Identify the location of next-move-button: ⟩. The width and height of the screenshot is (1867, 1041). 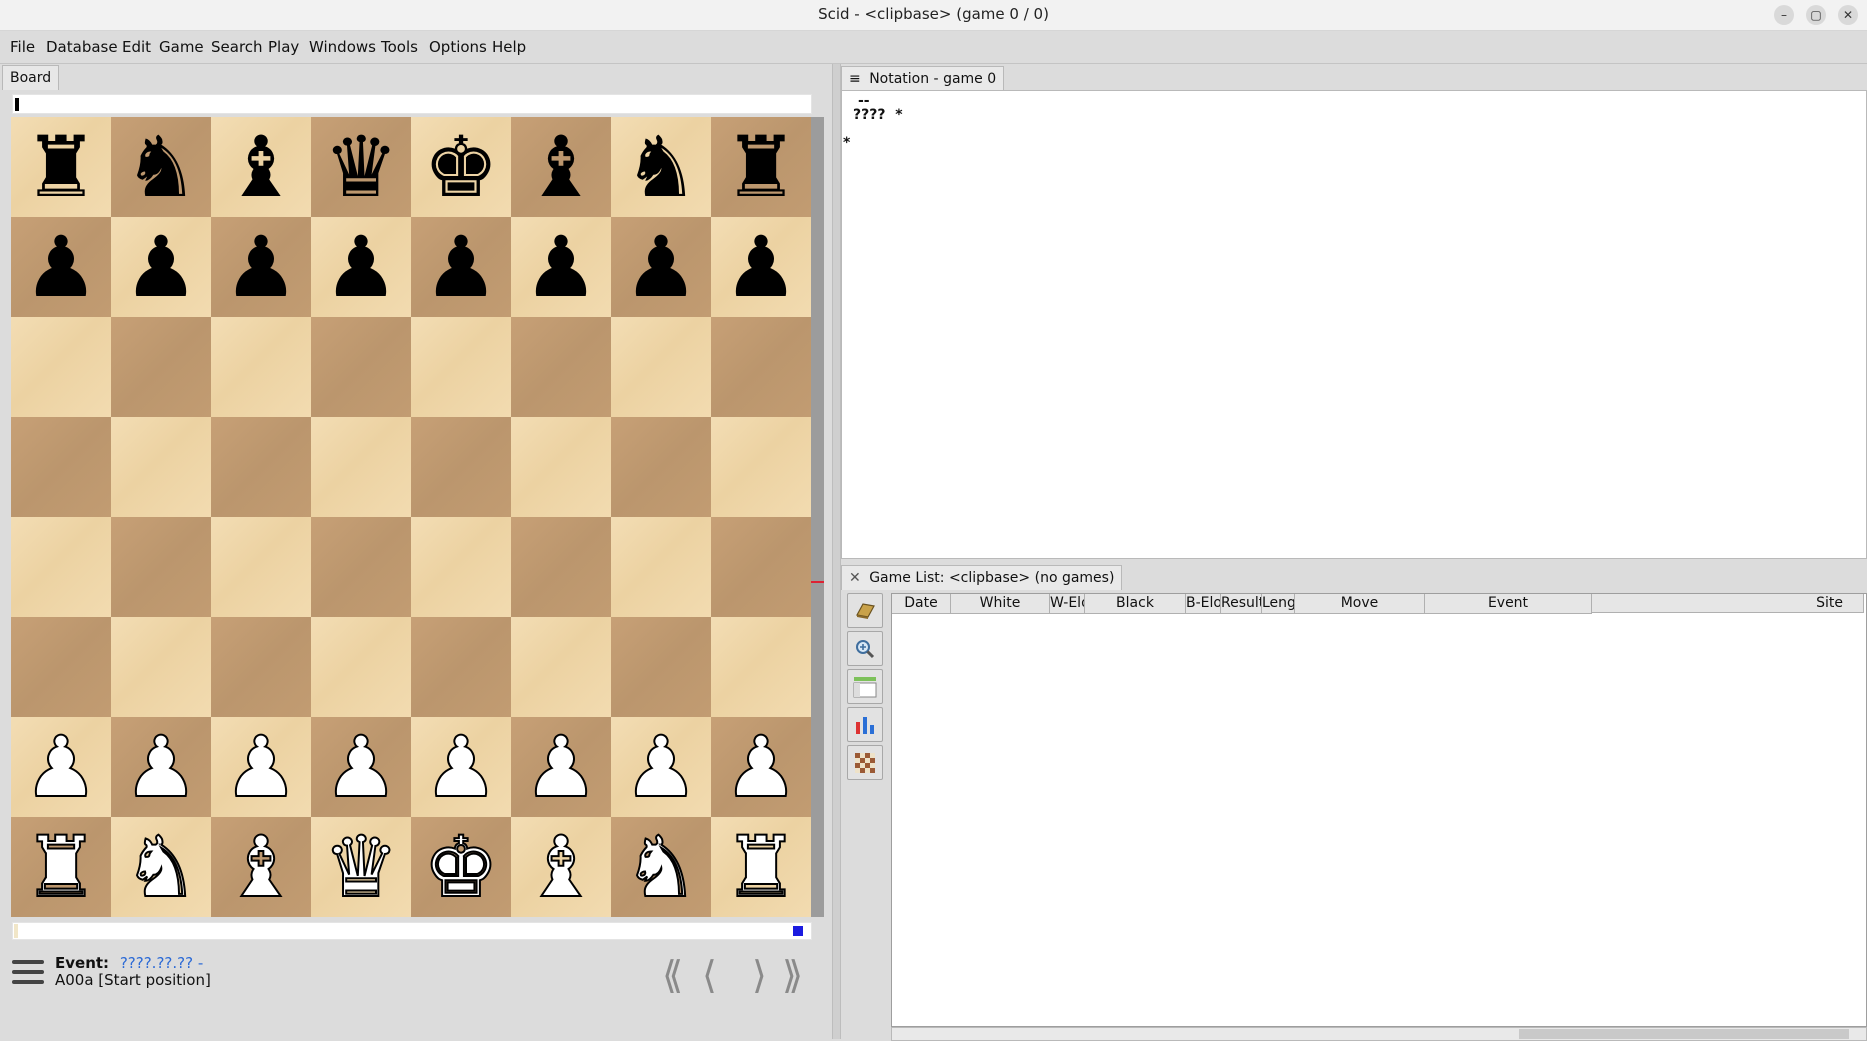
(759, 975).